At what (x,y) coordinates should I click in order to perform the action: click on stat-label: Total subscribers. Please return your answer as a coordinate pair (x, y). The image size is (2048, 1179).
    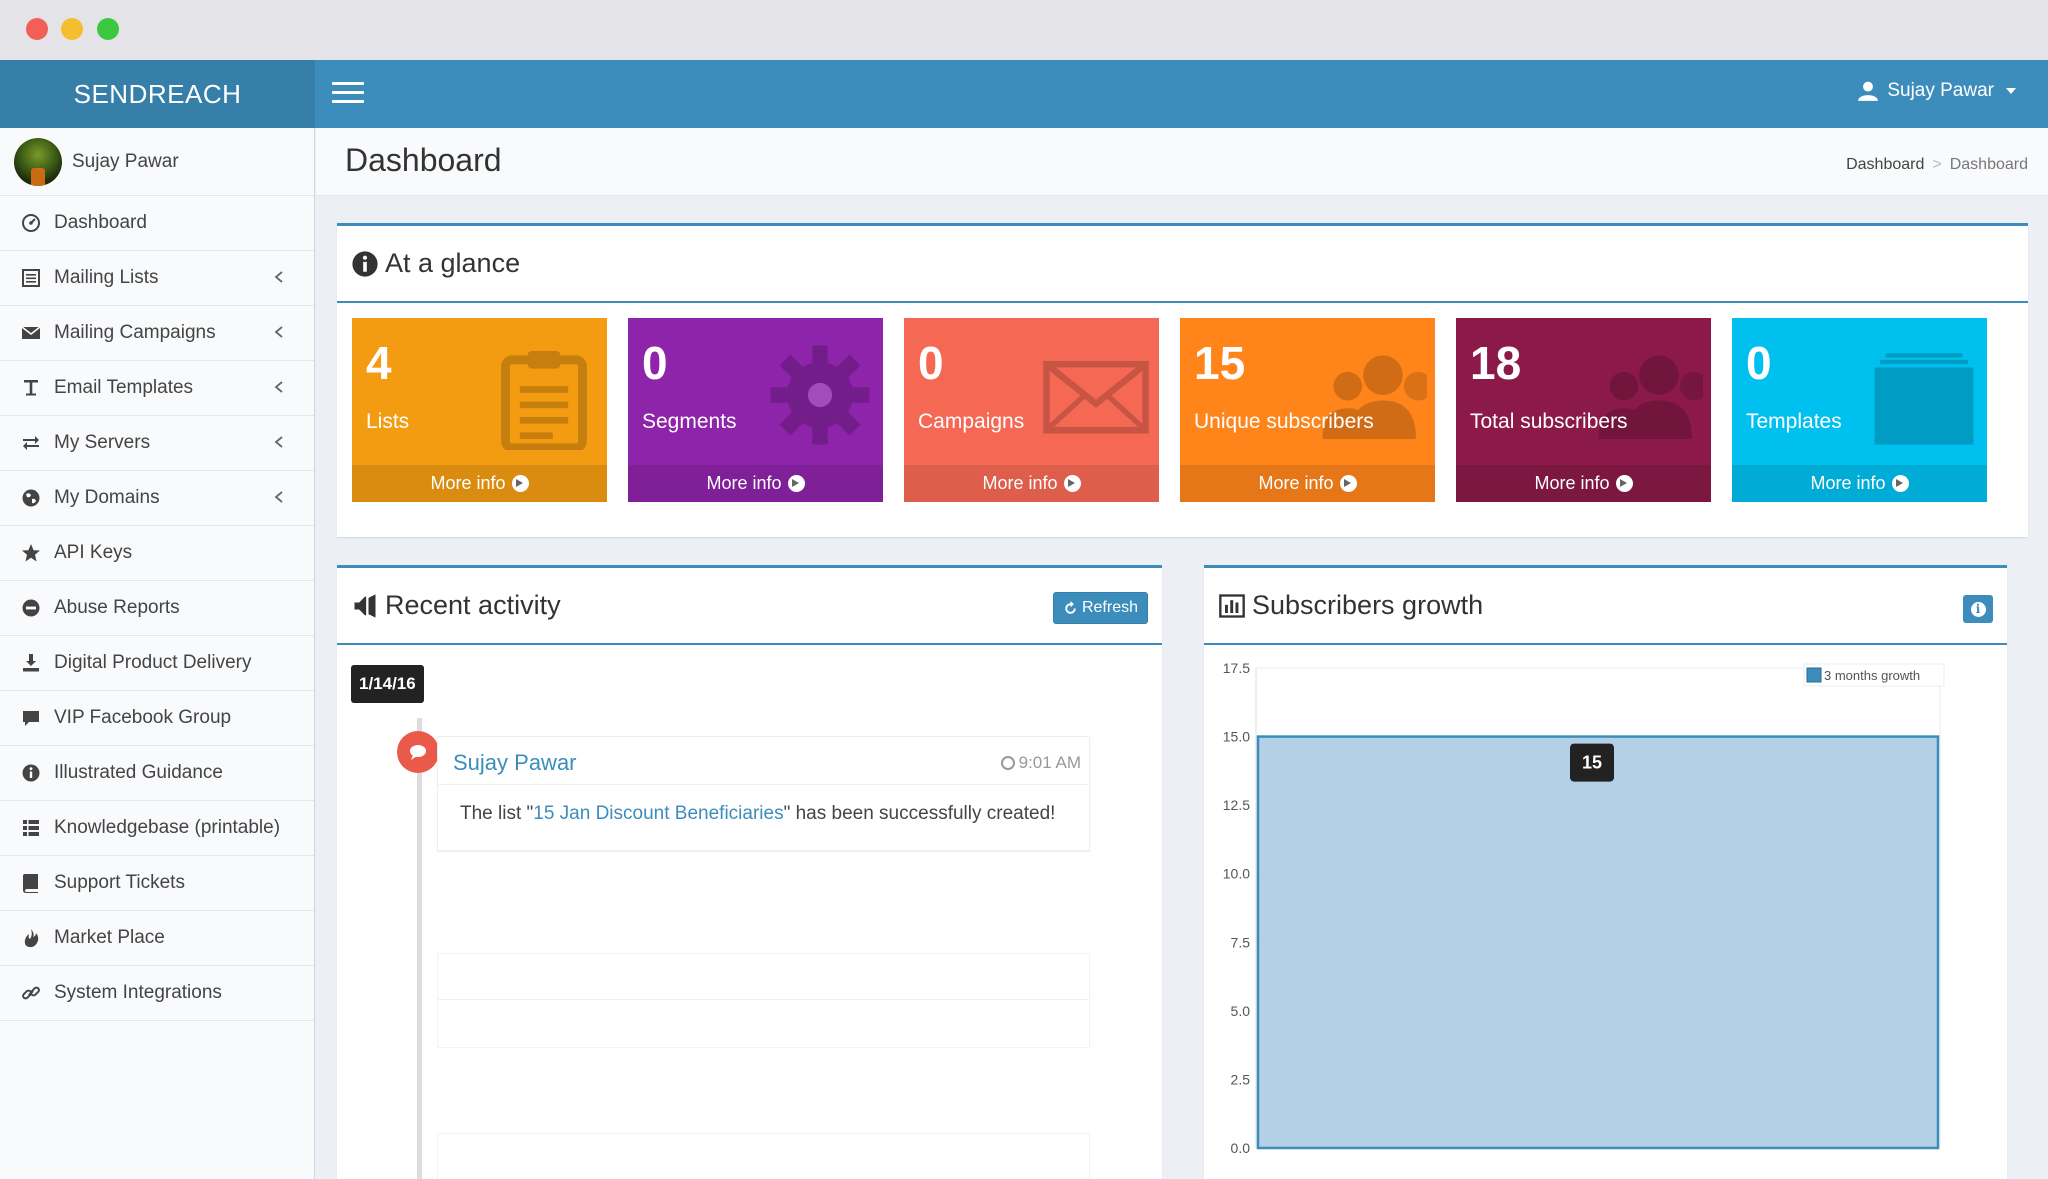
    Looking at the image, I should click on (1549, 421).